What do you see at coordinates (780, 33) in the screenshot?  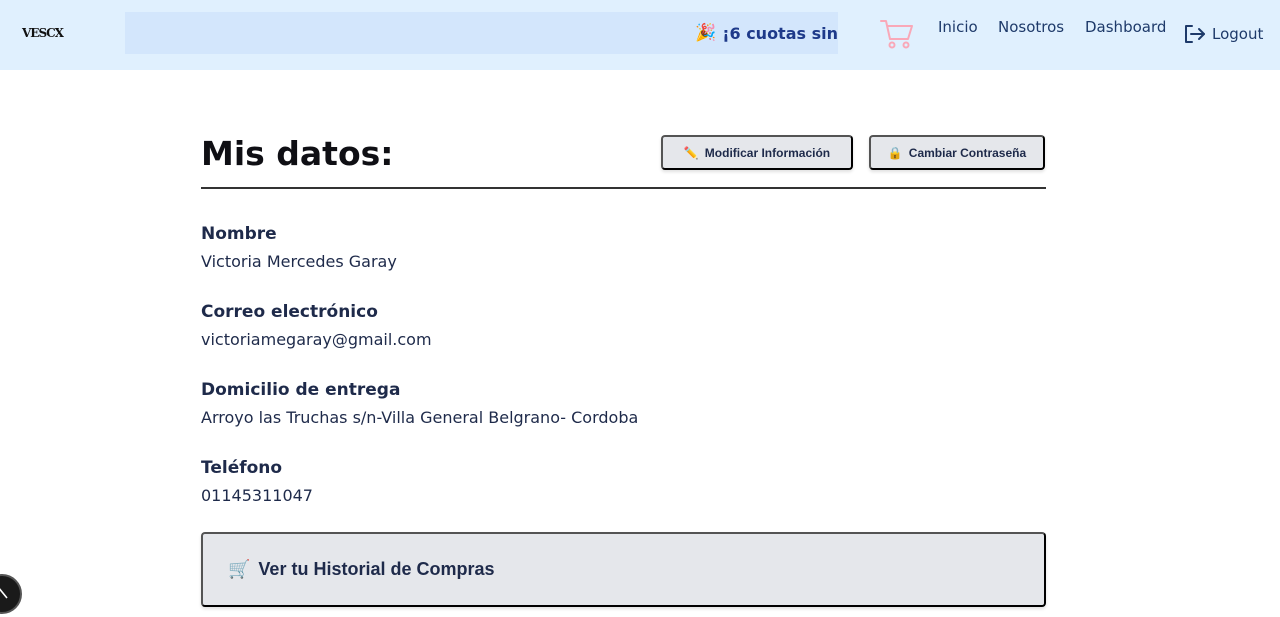 I see `promo-text: ¡6 cuotas sin` at bounding box center [780, 33].